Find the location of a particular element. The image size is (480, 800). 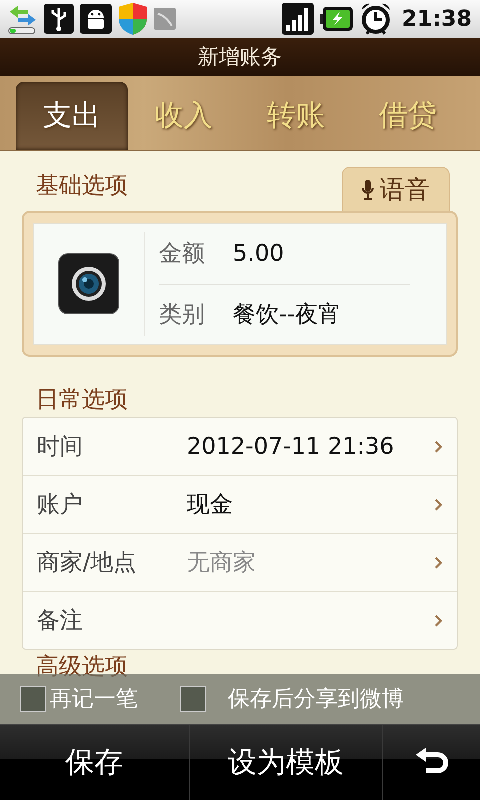

android-icon is located at coordinates (96, 19).